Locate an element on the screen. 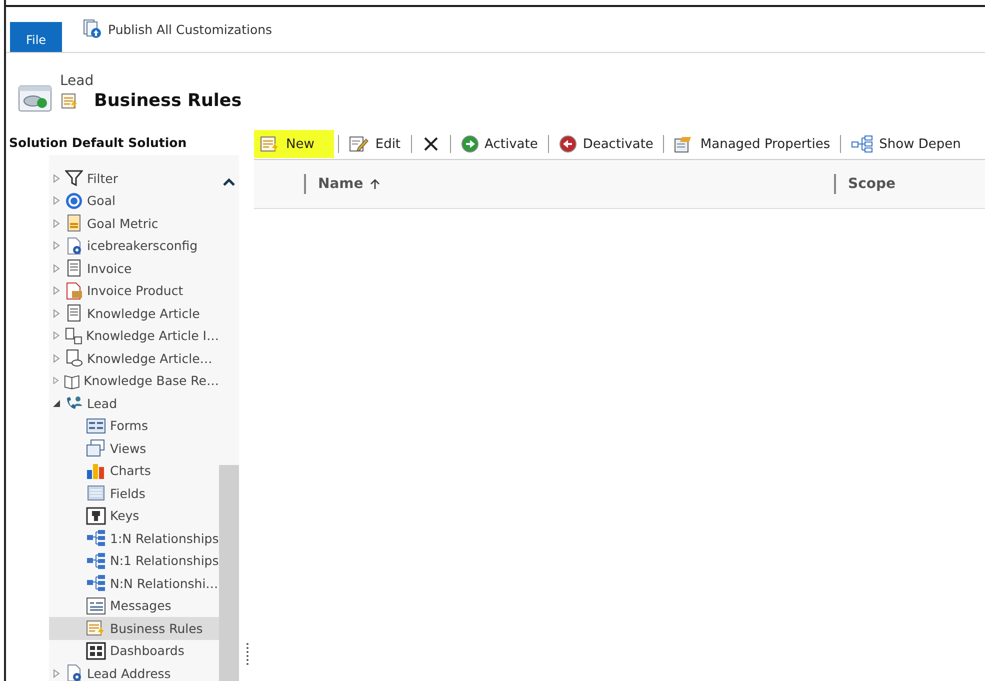 Image resolution: width=985 pixels, height=681 pixels. page-title: Business Rules is located at coordinates (168, 101).